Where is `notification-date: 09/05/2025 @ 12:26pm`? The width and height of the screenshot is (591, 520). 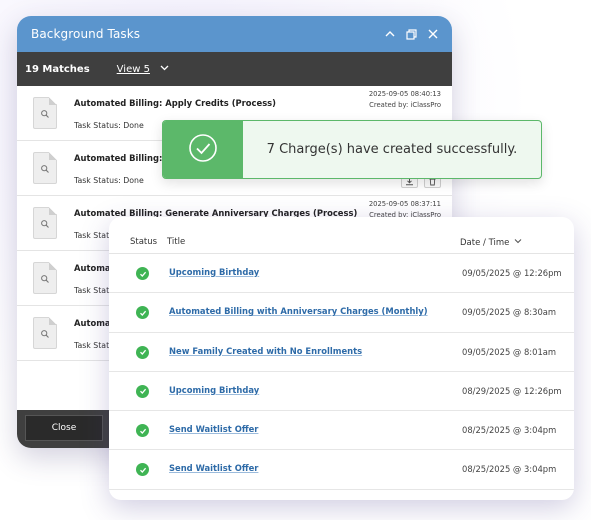 notification-date: 09/05/2025 @ 12:26pm is located at coordinates (512, 273).